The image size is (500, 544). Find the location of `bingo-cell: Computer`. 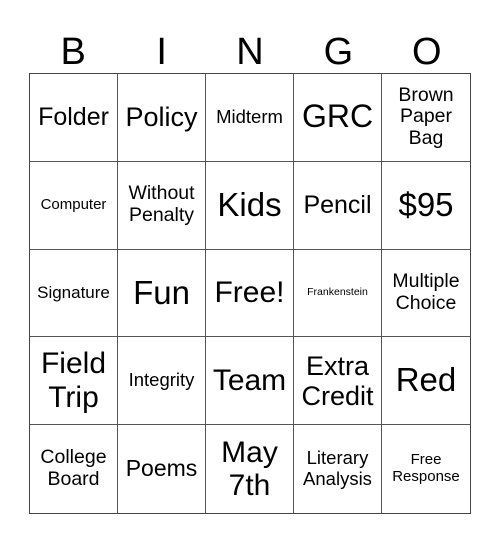

bingo-cell: Computer is located at coordinates (74, 205).